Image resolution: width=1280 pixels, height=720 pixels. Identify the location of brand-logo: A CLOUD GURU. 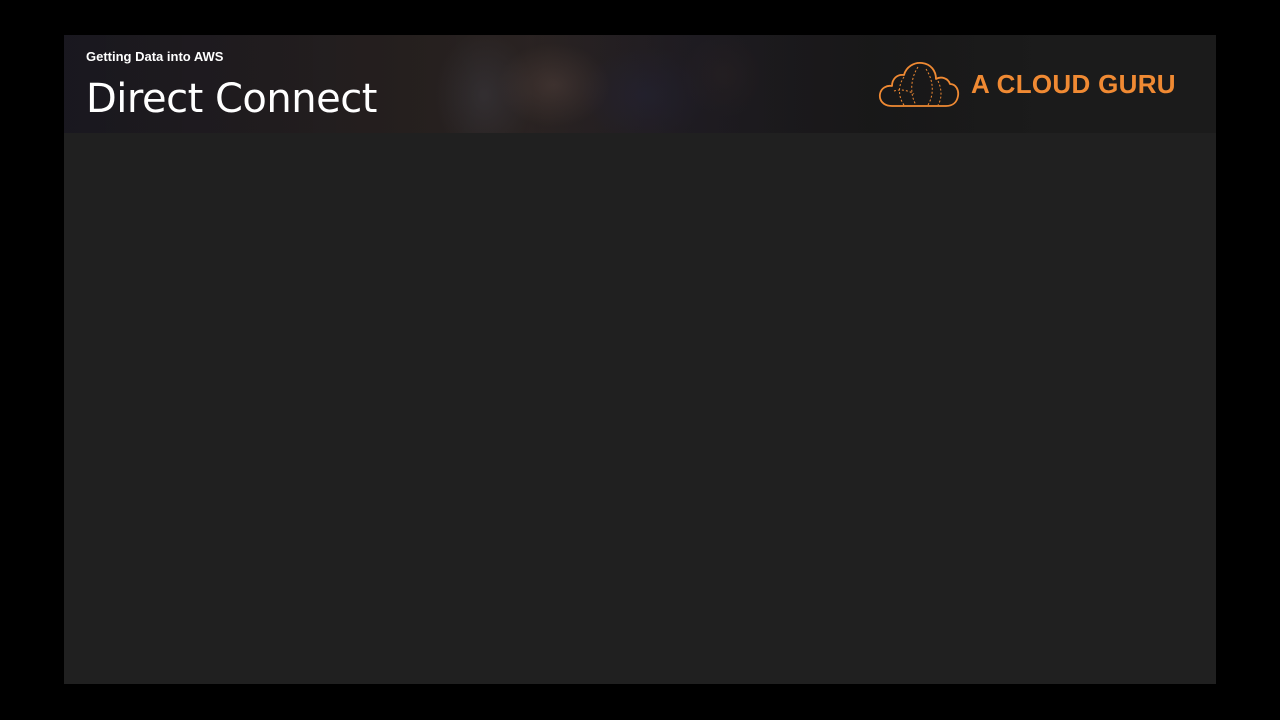
(1033, 85).